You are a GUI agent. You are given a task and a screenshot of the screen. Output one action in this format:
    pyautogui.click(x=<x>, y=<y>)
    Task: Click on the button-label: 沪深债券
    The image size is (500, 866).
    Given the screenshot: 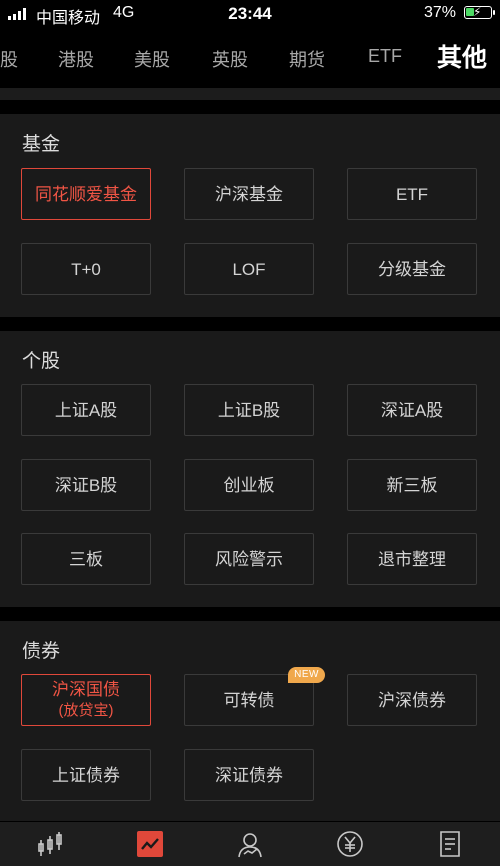 What is the action you would take?
    pyautogui.click(x=412, y=700)
    